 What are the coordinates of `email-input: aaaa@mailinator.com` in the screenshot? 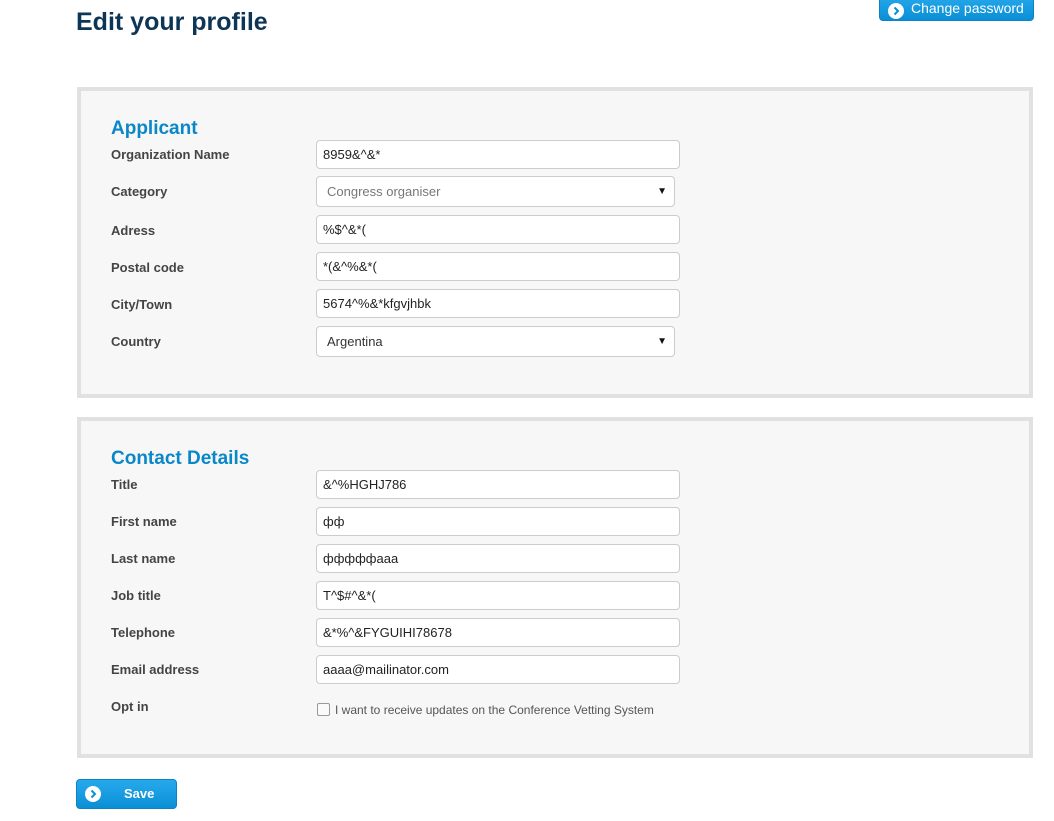 It's located at (498, 669).